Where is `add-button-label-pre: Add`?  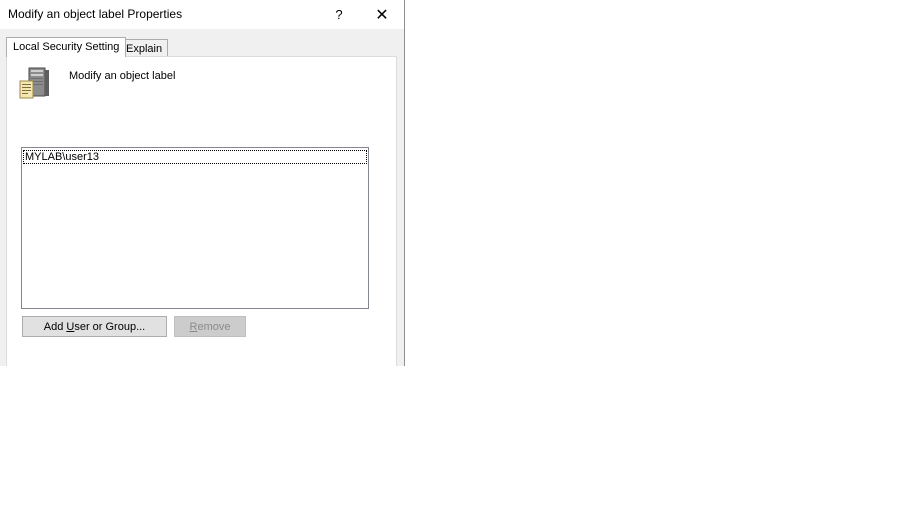
add-button-label-pre: Add is located at coordinates (55, 326).